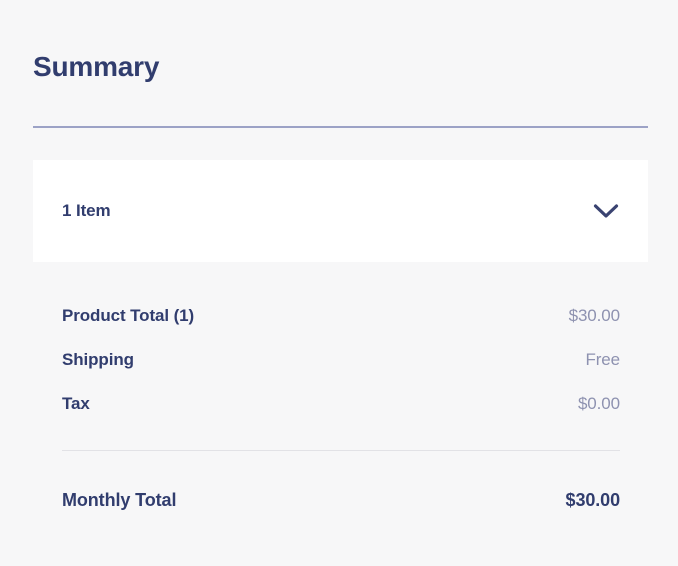 This screenshot has height=566, width=678. What do you see at coordinates (98, 359) in the screenshot?
I see `line-item-label: Shipping` at bounding box center [98, 359].